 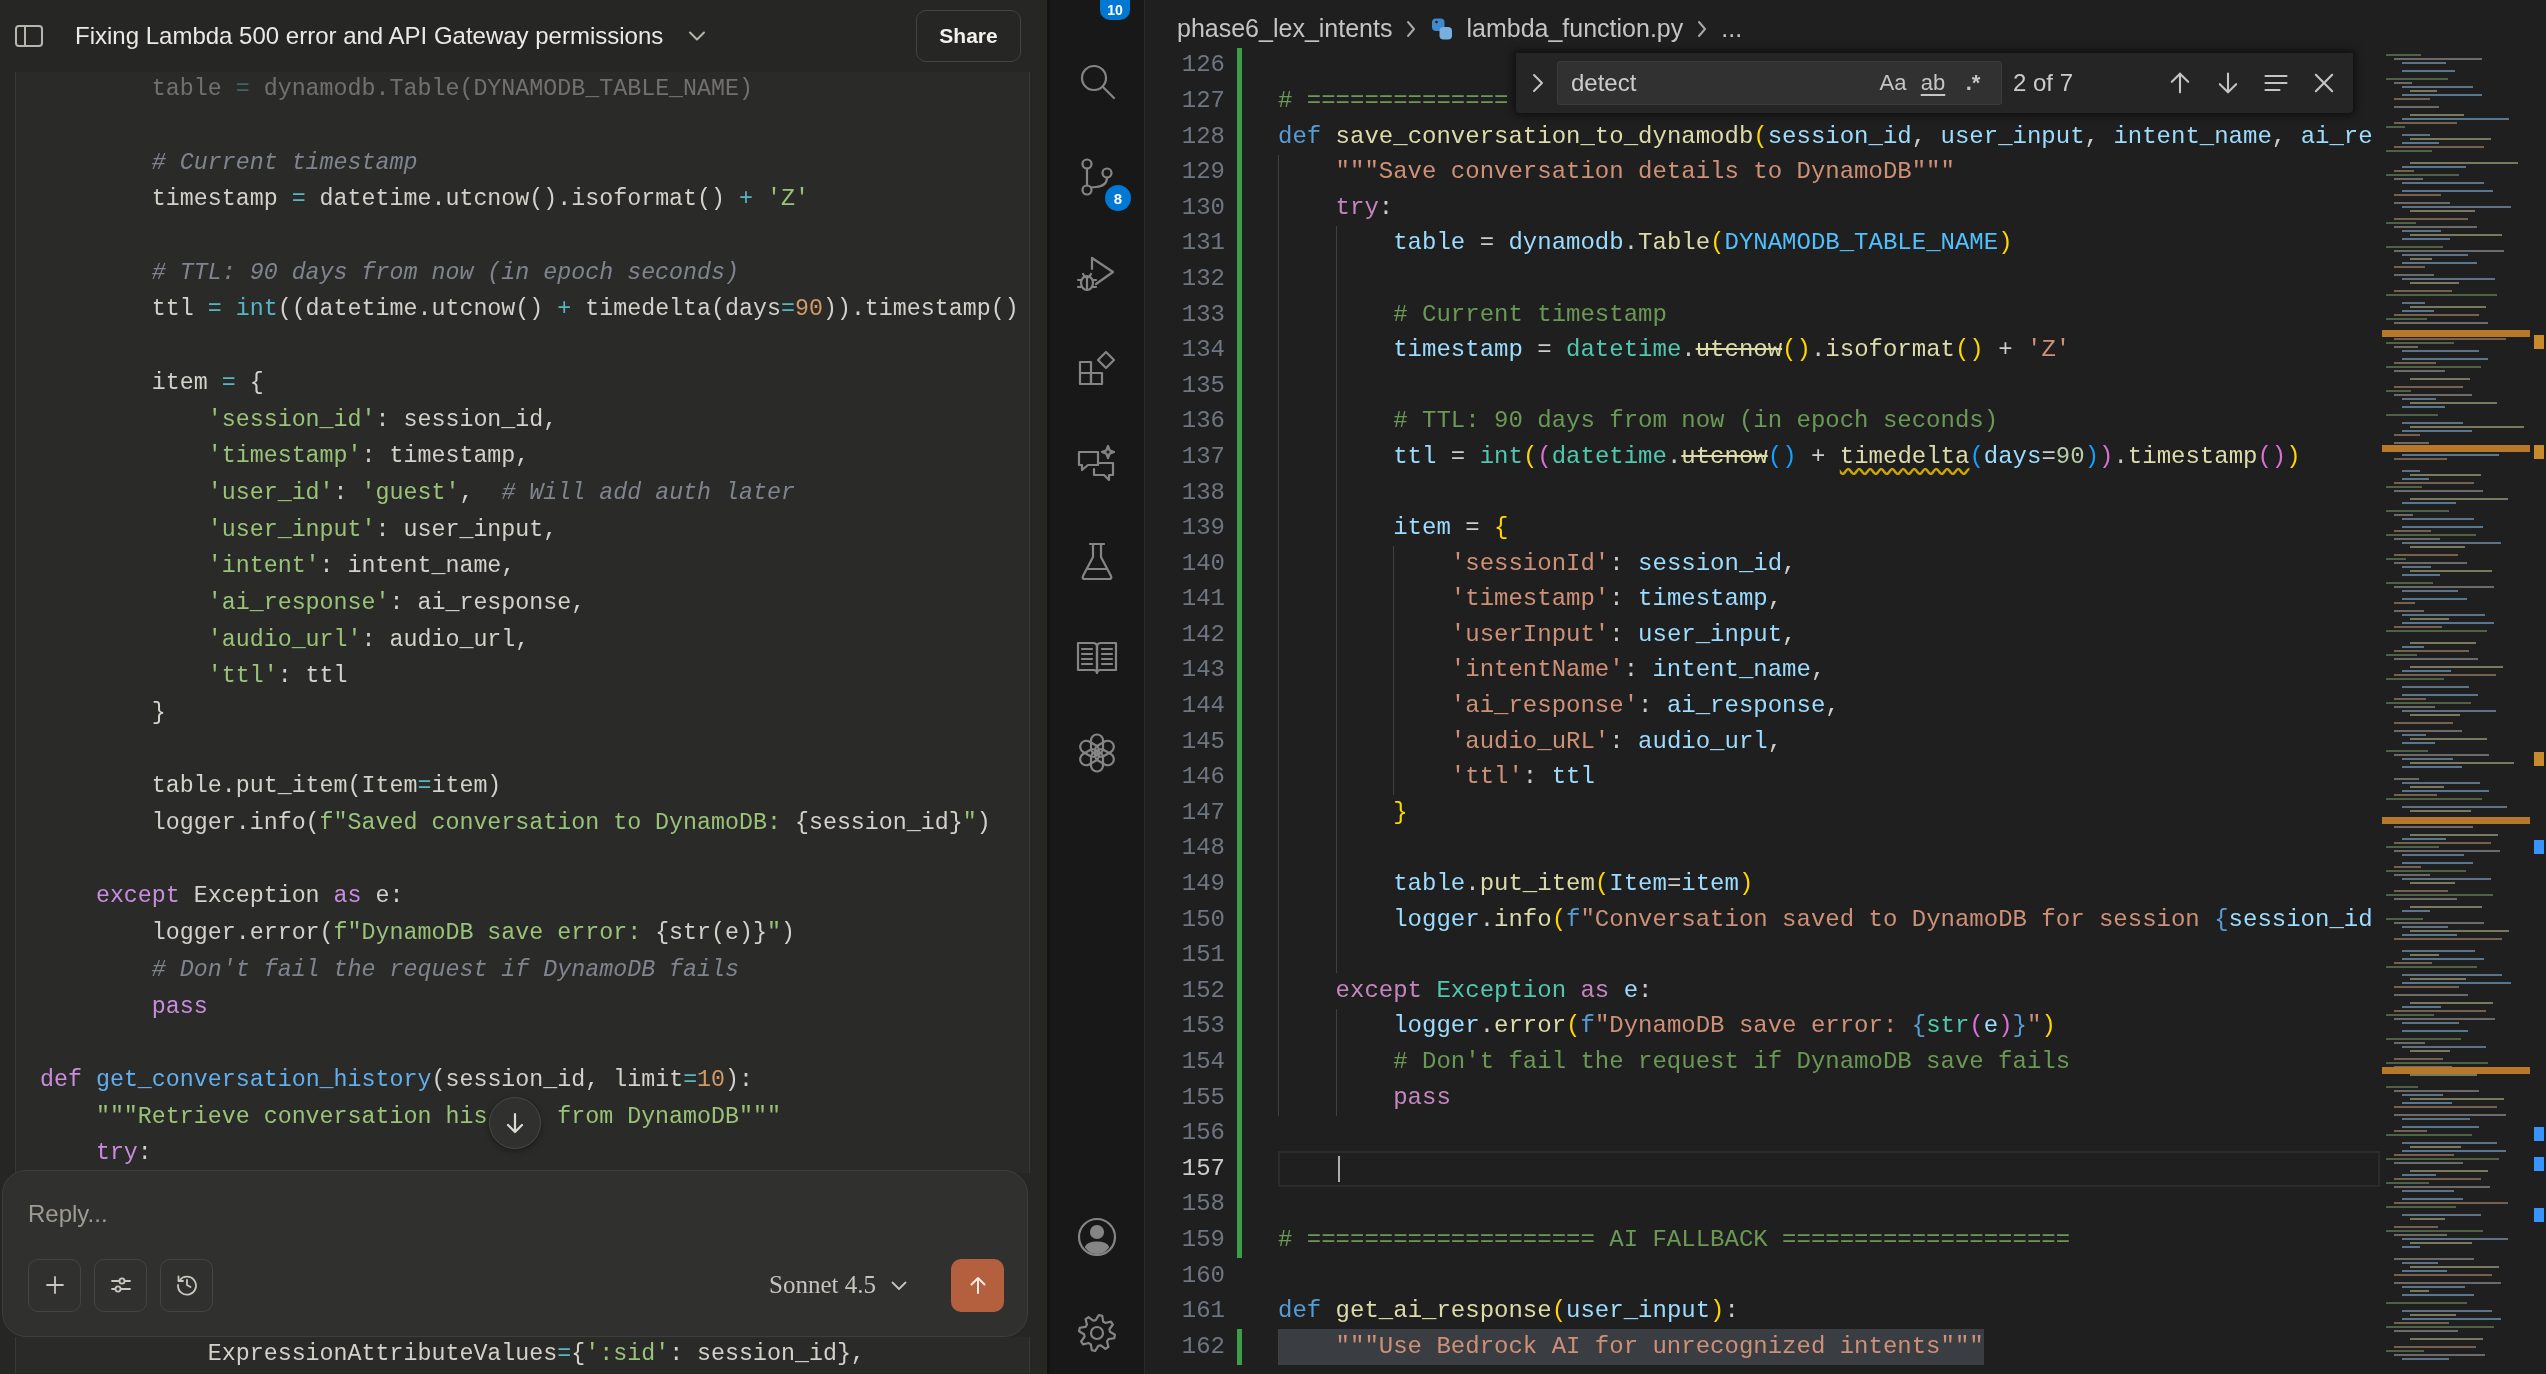 I want to click on line-number: 162, so click(x=1203, y=1346).